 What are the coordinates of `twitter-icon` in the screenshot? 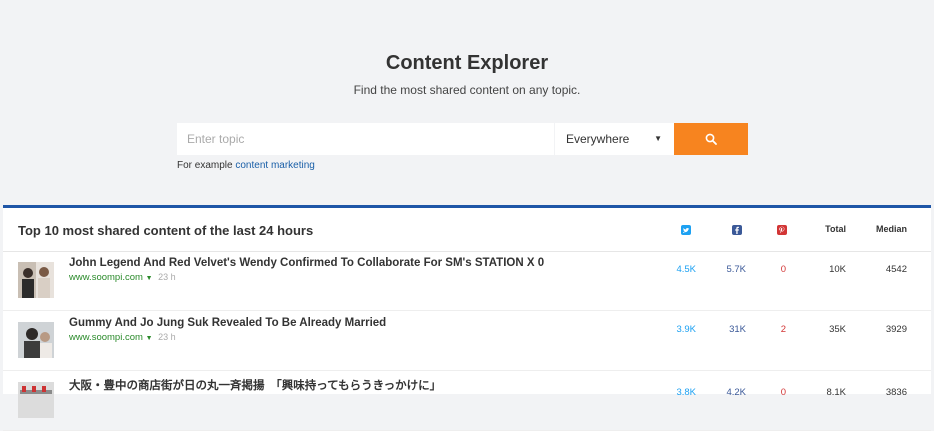 It's located at (686, 230).